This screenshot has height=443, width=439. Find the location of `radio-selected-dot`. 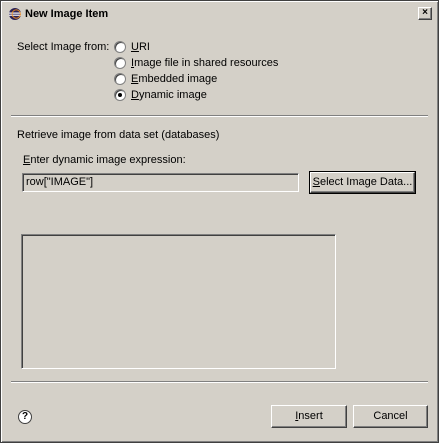

radio-selected-dot is located at coordinates (120, 95).